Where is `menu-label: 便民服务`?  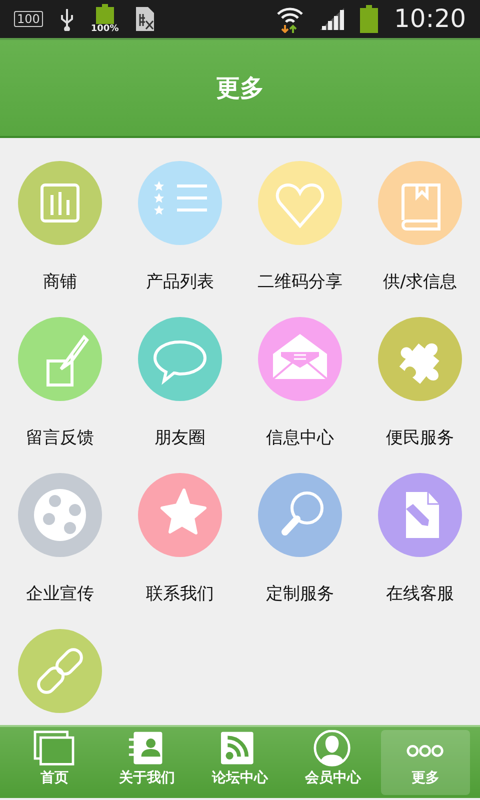 menu-label: 便民服务 is located at coordinates (420, 439).